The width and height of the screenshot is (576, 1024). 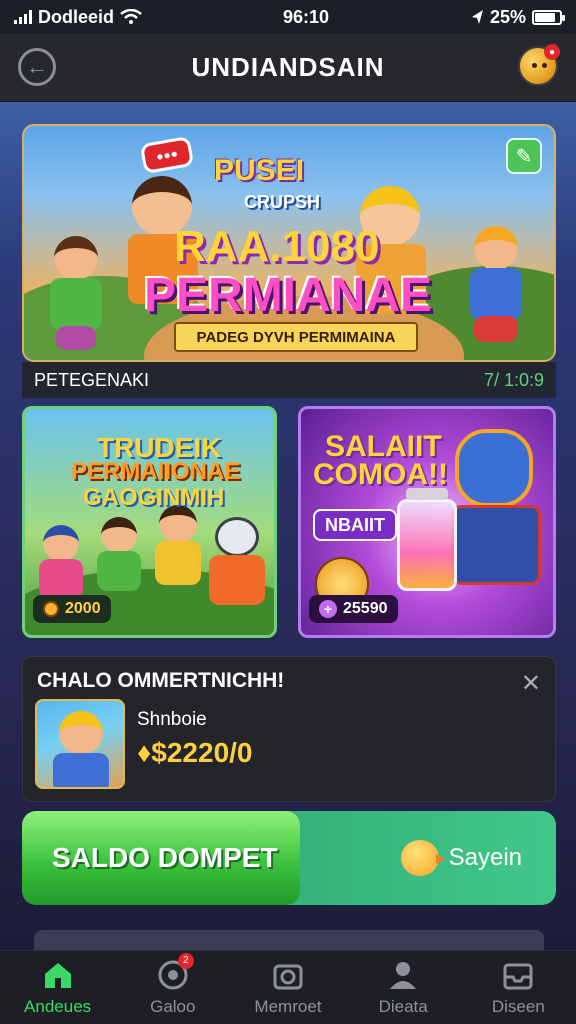 I want to click on nav-label: Memroet, so click(x=288, y=1006).